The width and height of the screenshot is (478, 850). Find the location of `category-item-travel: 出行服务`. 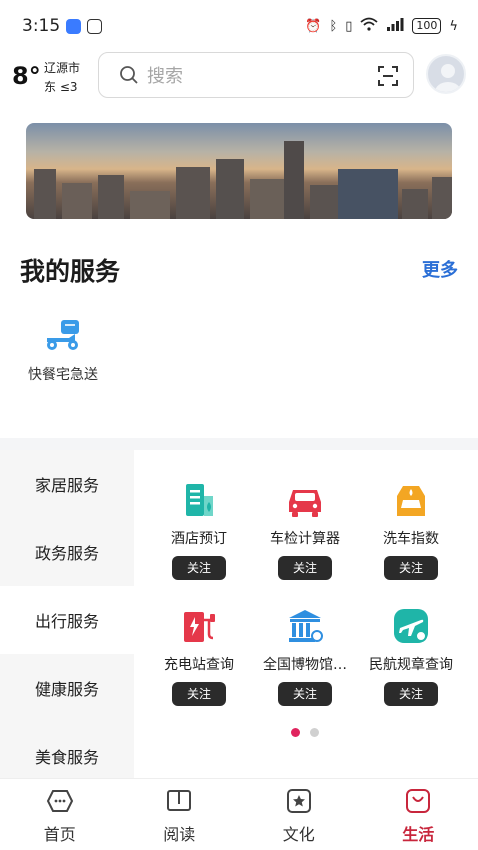

category-item-travel: 出行服务 is located at coordinates (67, 620).